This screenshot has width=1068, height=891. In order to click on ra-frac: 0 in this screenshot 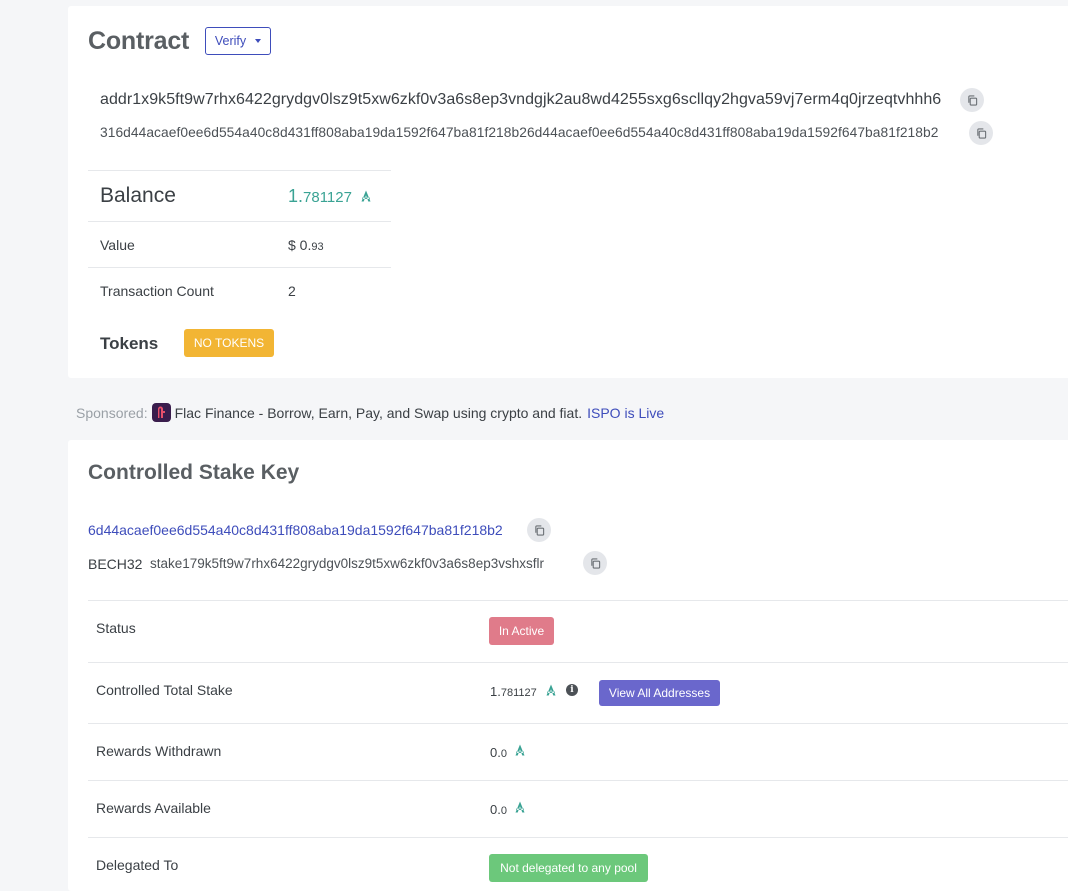, I will do `click(503, 811)`.